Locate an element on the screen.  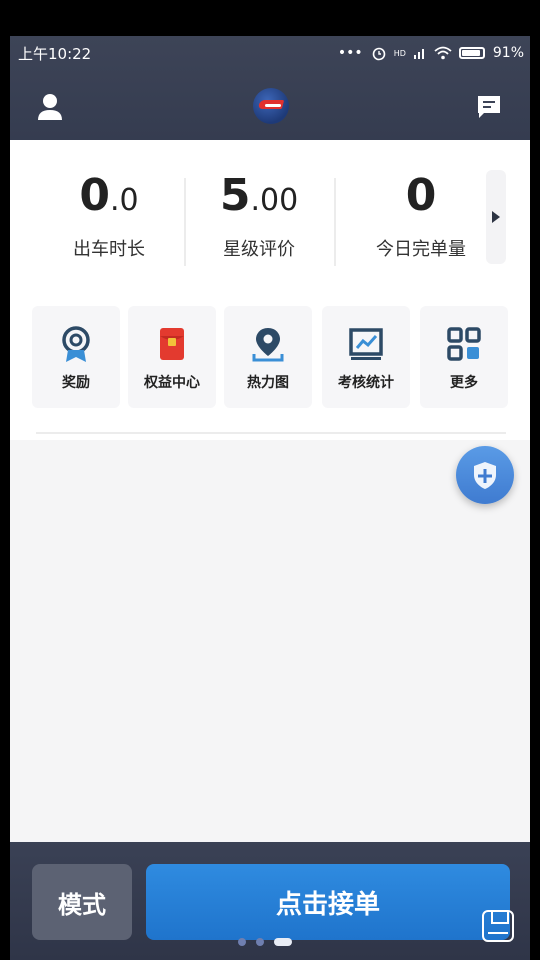
nav-row is located at coordinates (270, 108).